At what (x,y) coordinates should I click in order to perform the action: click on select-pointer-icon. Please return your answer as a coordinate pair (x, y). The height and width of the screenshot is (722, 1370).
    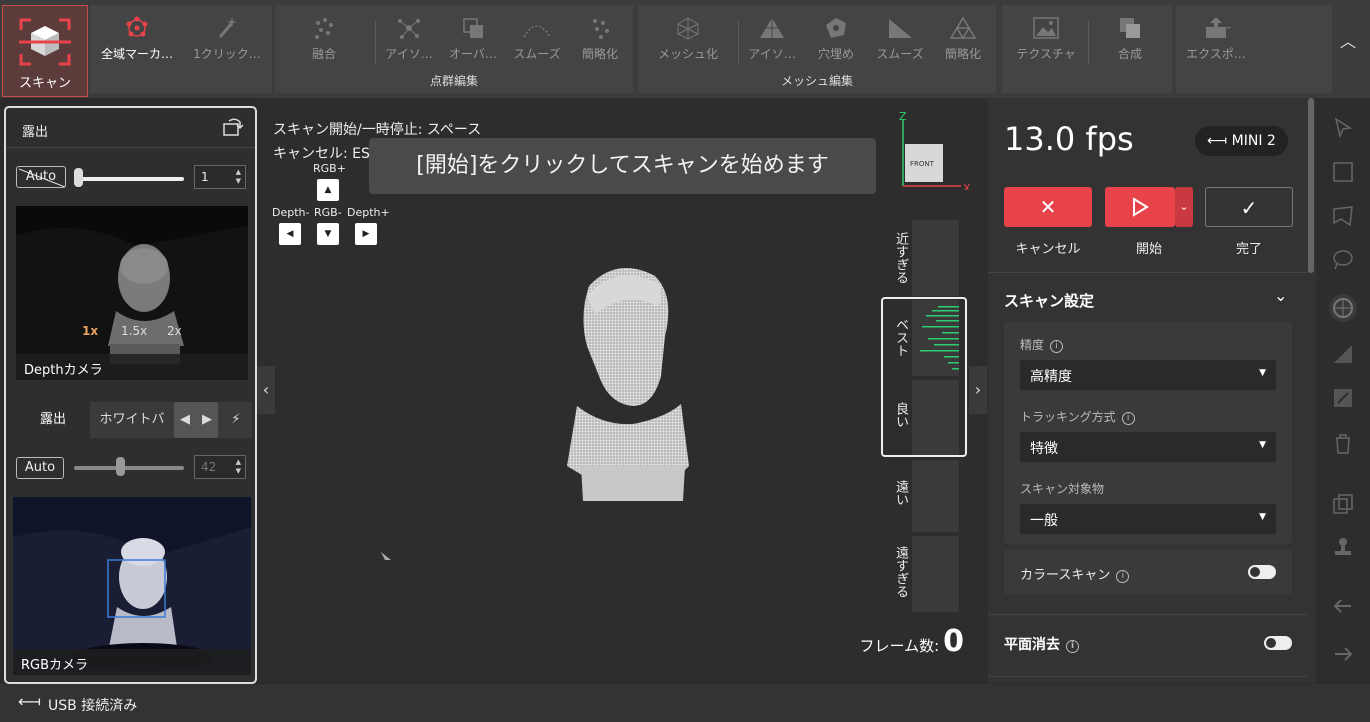
    Looking at the image, I should click on (1343, 128).